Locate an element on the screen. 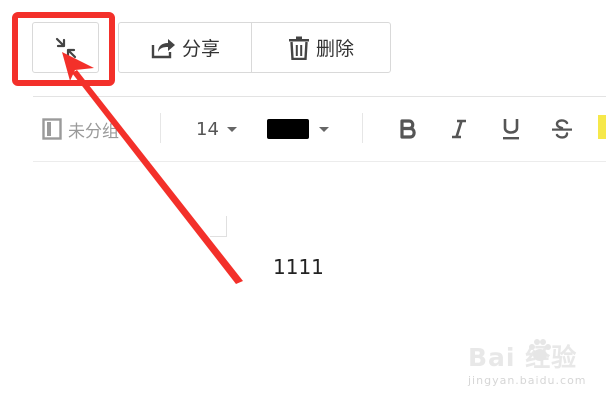  strikethrough-button is located at coordinates (562, 129).